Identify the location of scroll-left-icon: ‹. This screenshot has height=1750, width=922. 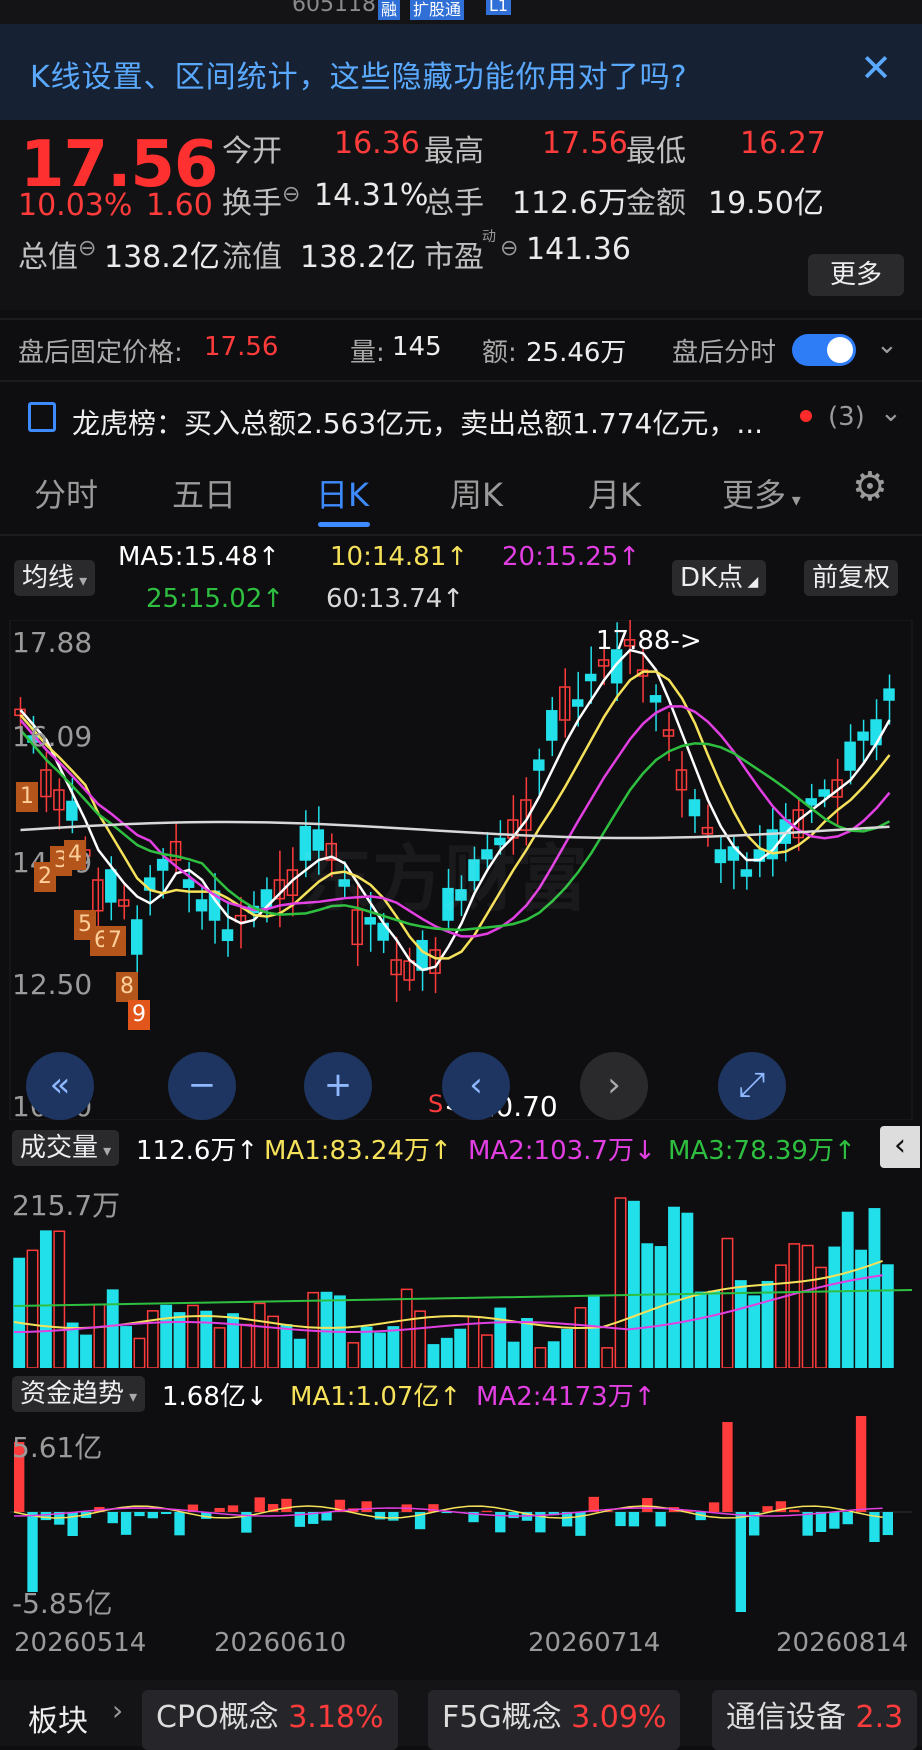
(476, 1086).